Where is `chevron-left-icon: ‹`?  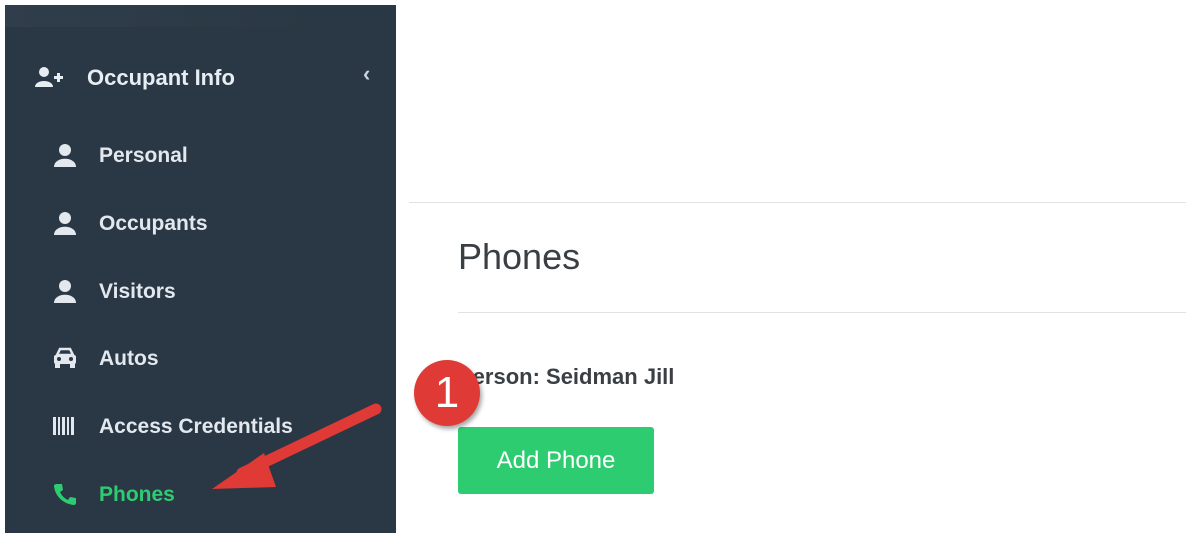
chevron-left-icon: ‹ is located at coordinates (366, 74).